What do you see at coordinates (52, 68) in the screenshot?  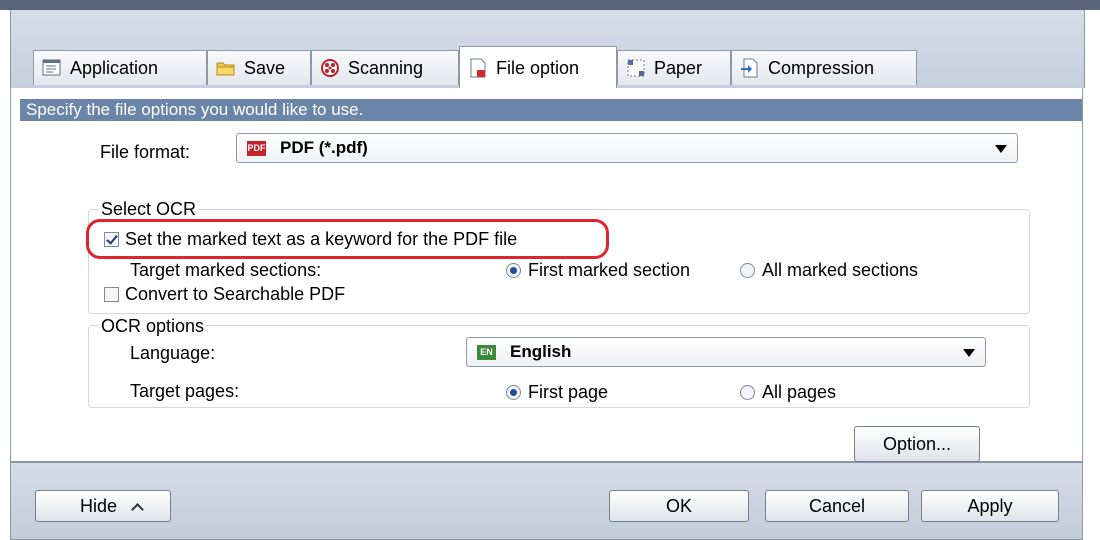 I see `application-icon` at bounding box center [52, 68].